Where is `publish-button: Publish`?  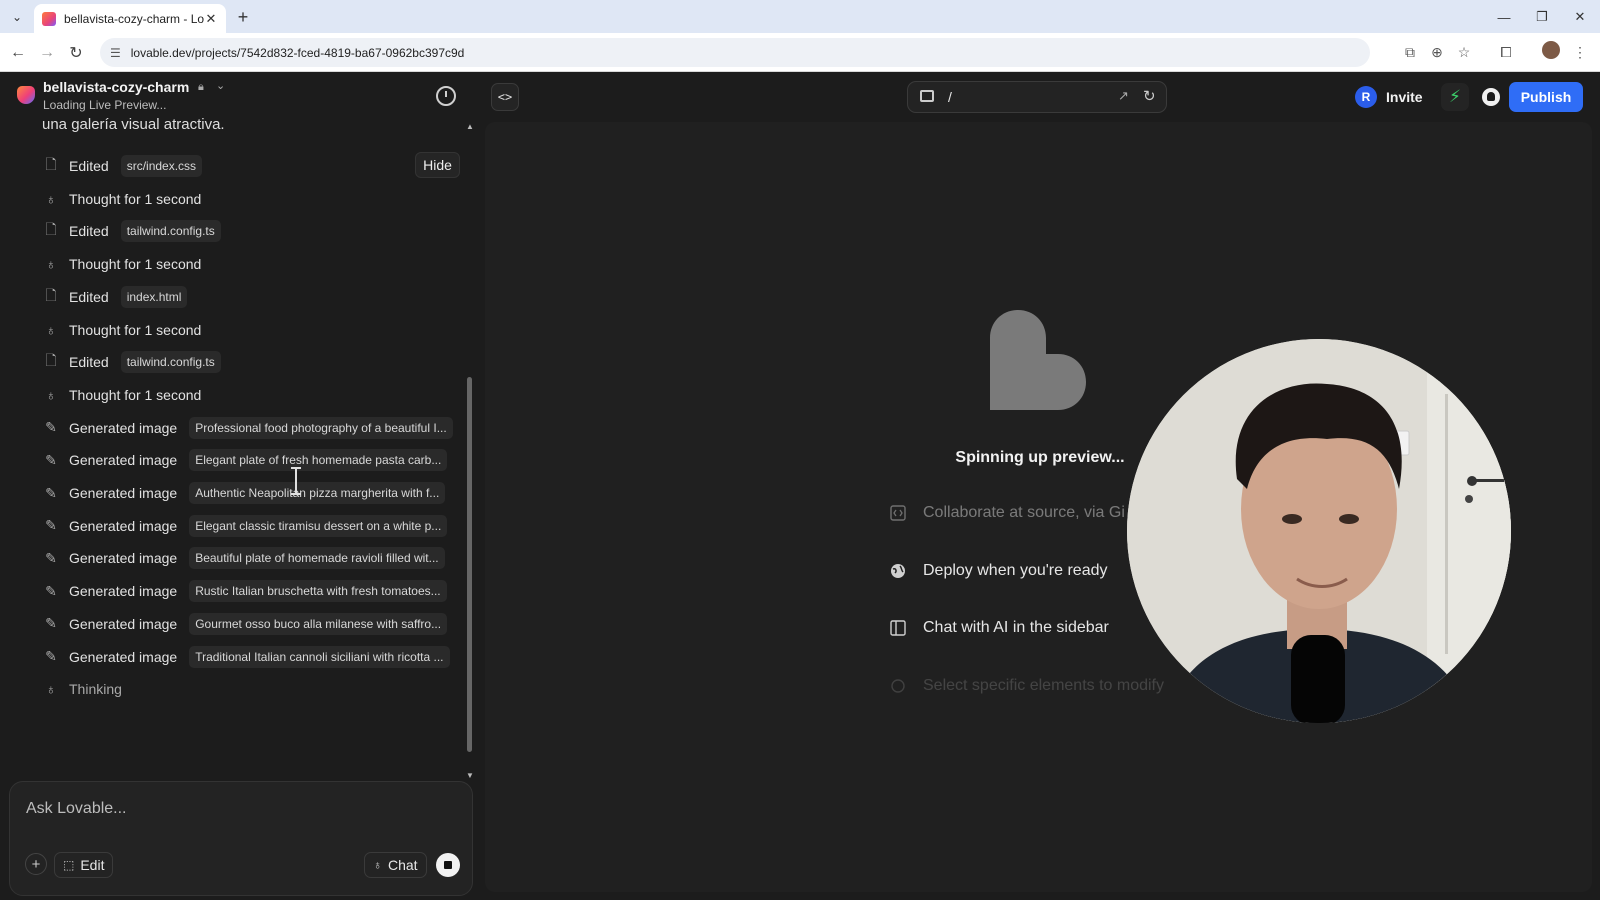 publish-button: Publish is located at coordinates (1546, 97).